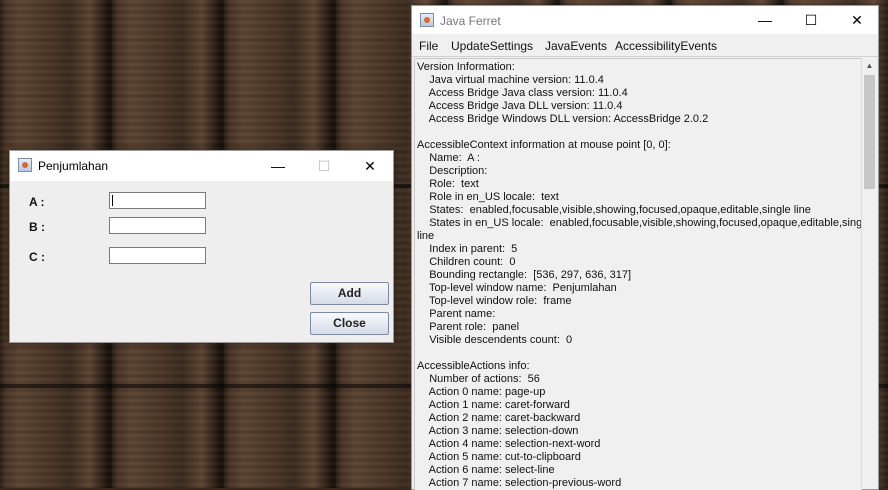  What do you see at coordinates (427, 20) in the screenshot?
I see `ferret-app-icon` at bounding box center [427, 20].